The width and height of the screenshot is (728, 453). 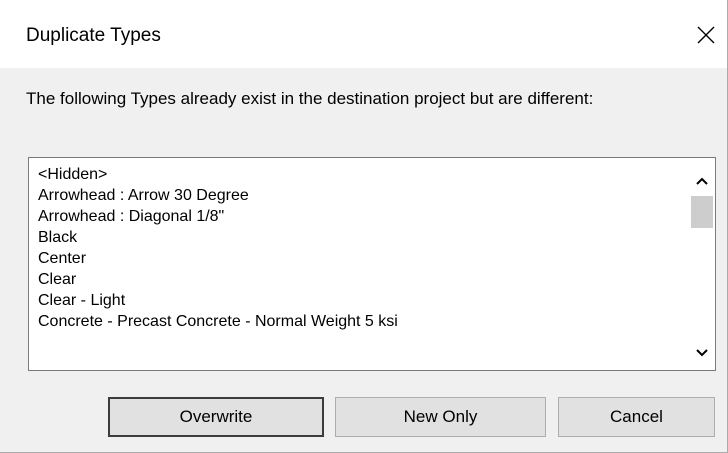 I want to click on dialog-title: Duplicate Types, so click(x=93, y=35).